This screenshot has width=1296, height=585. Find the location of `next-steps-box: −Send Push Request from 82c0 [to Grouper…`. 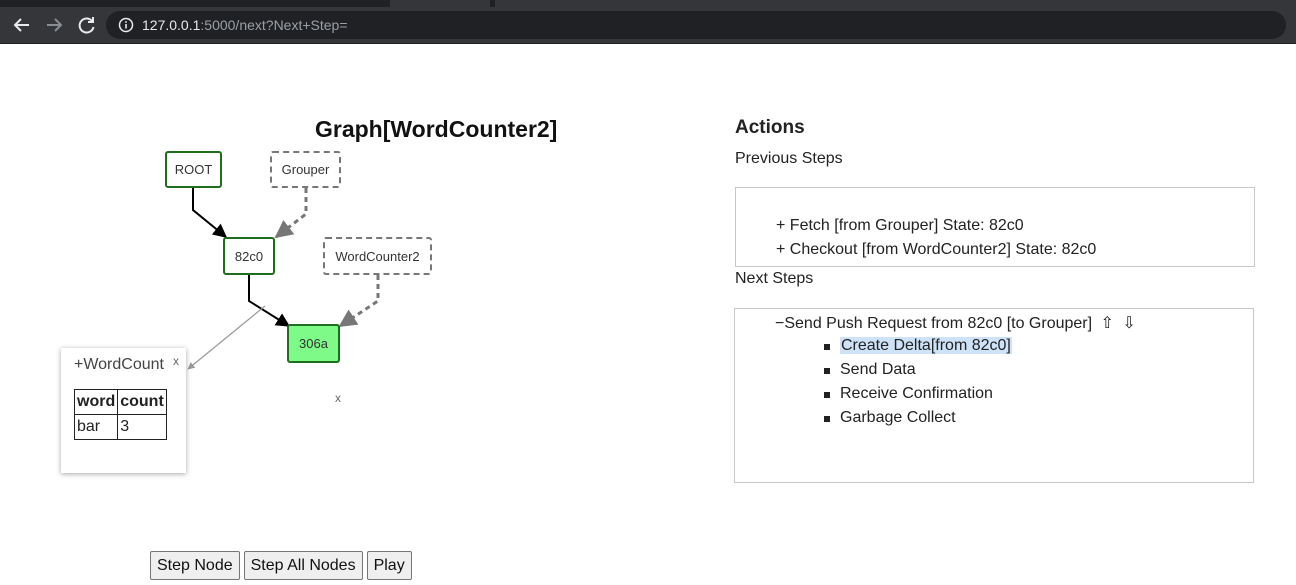

next-steps-box: −Send Push Request from 82c0 [to Grouper… is located at coordinates (994, 395).